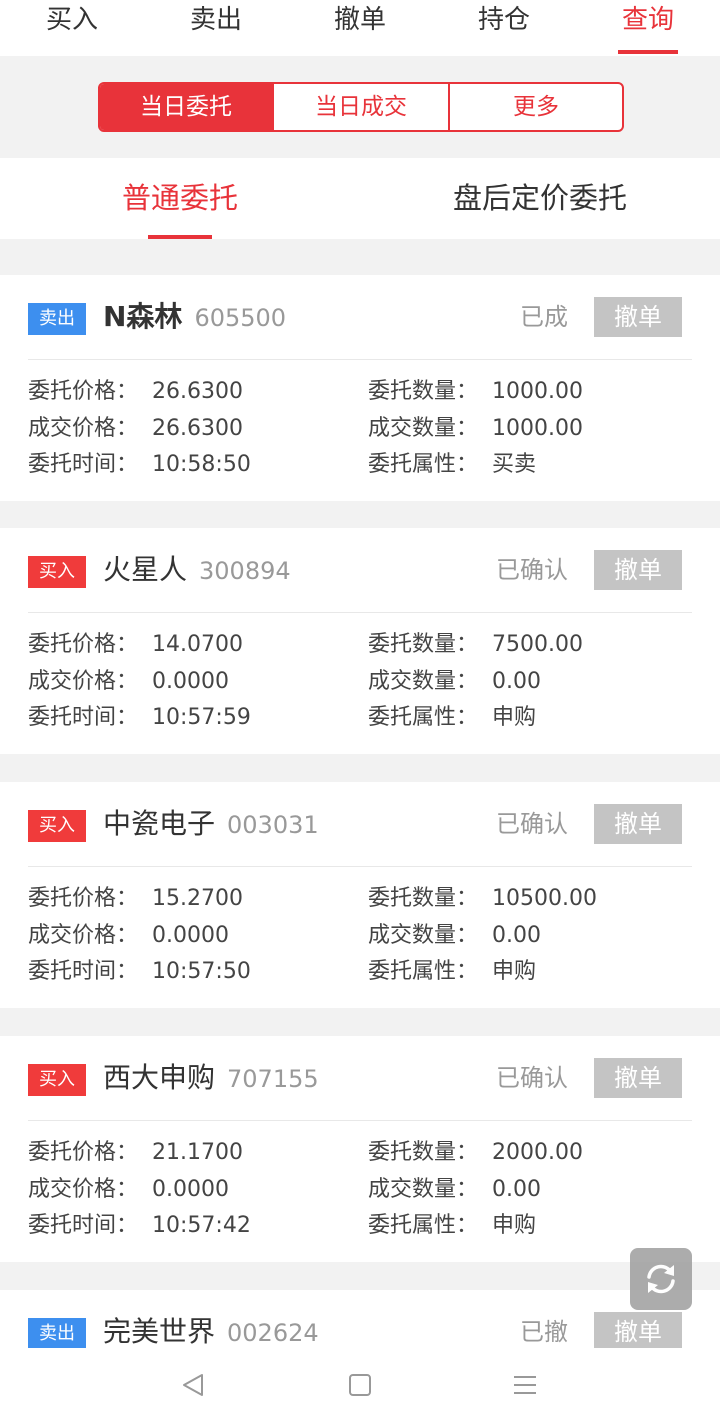  What do you see at coordinates (135, 899) in the screenshot?
I see `order-price-field: 委托价格： 15.2700` at bounding box center [135, 899].